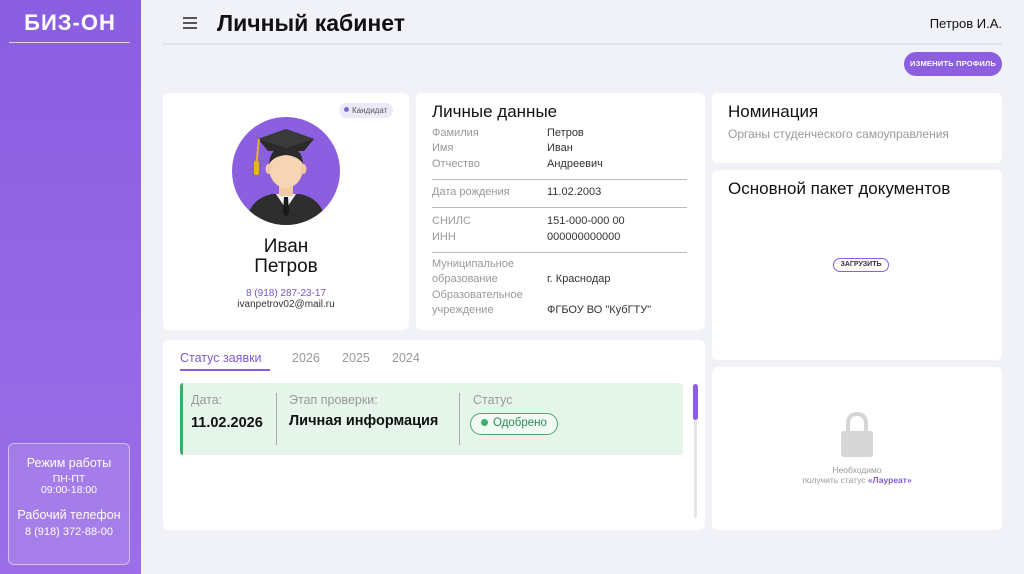  What do you see at coordinates (444, 237) in the screenshot?
I see `inn-label: ИНН` at bounding box center [444, 237].